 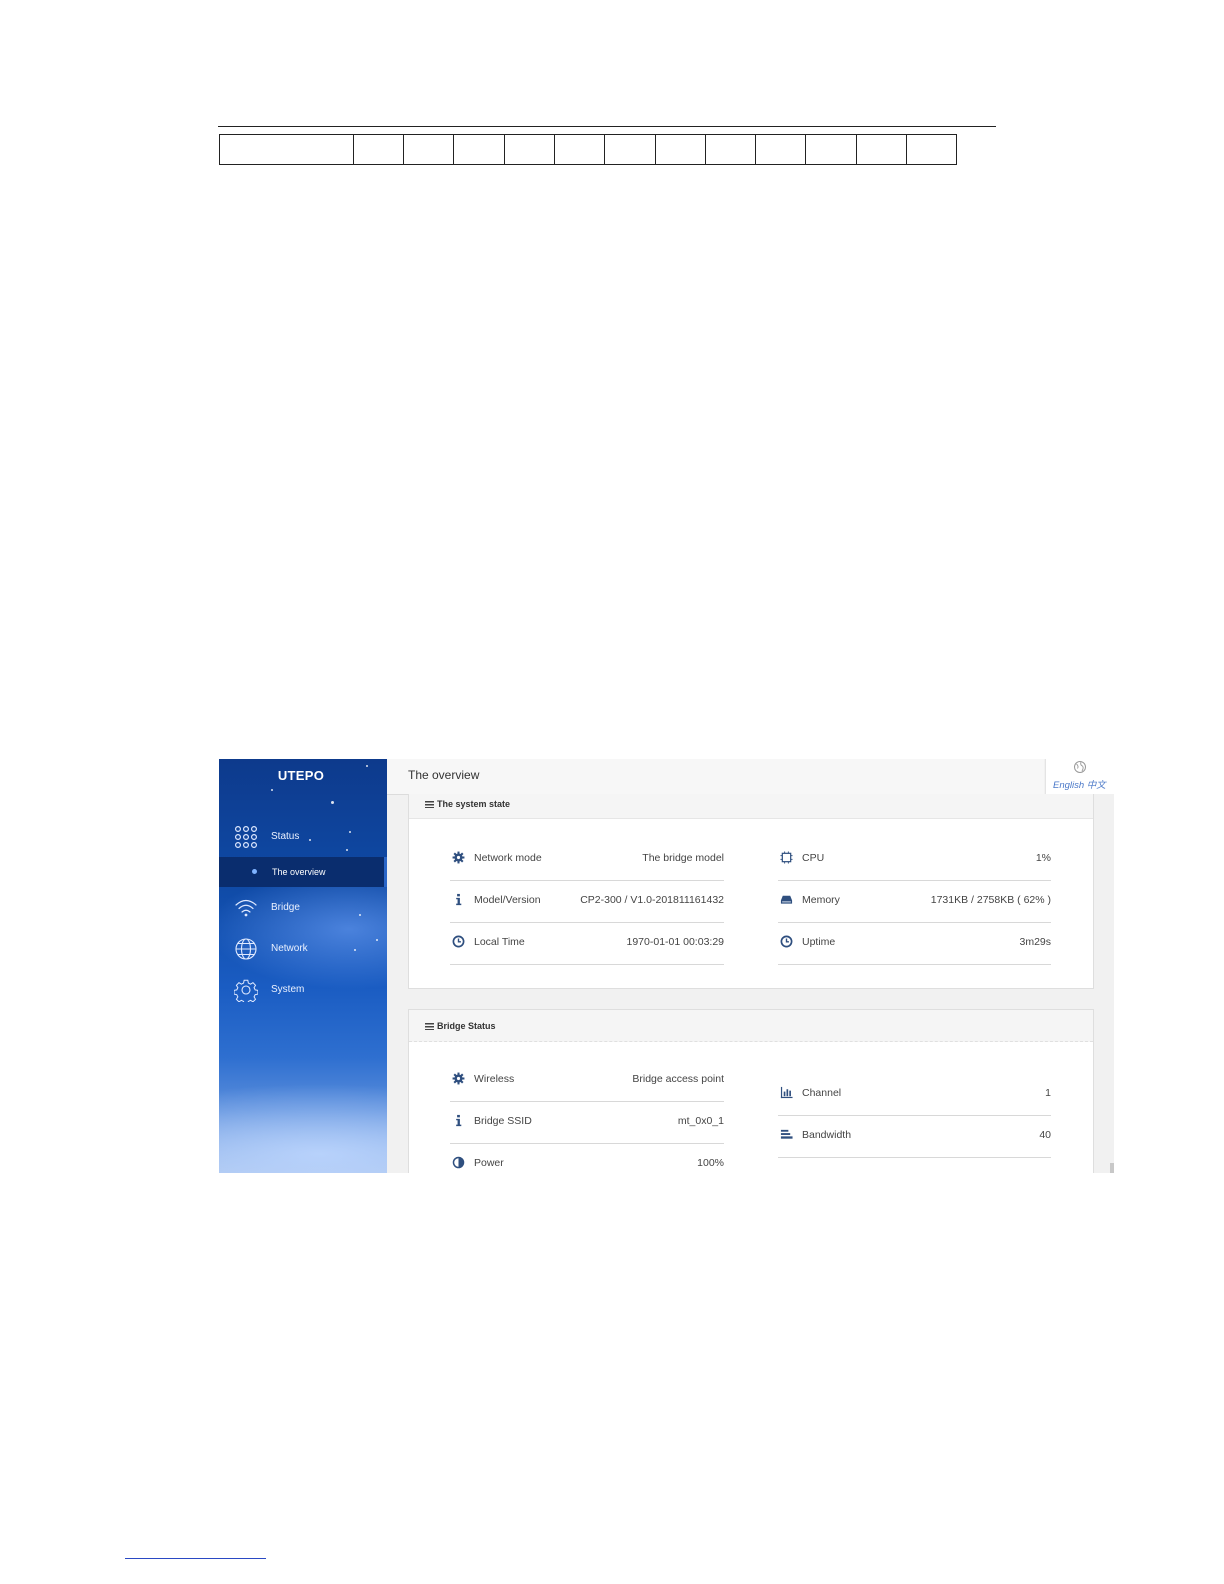 What do you see at coordinates (822, 1093) in the screenshot?
I see `row-label: Channel` at bounding box center [822, 1093].